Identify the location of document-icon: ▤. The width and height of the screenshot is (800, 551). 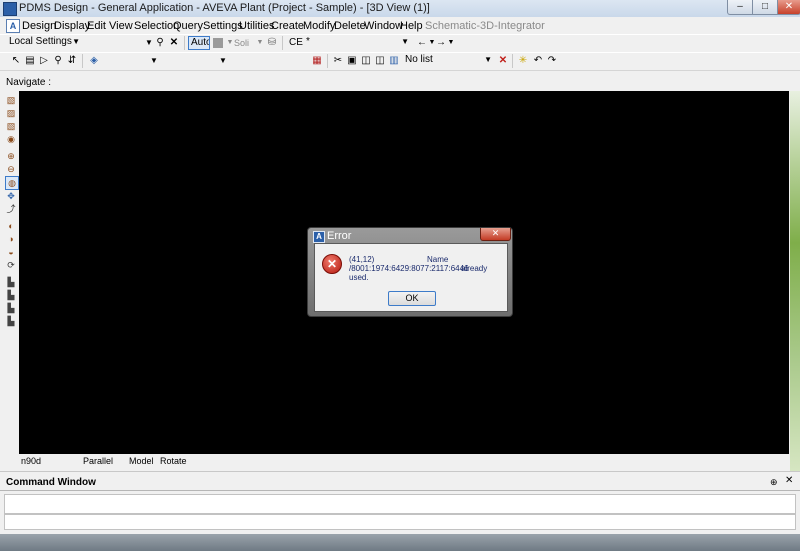
(30, 61).